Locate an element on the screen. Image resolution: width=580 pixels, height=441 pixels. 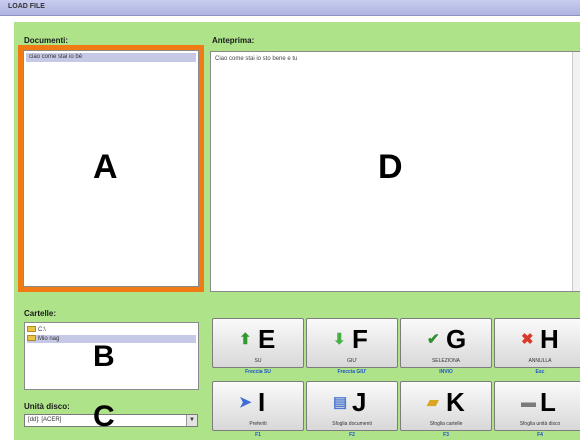
folders-label: Cartelle: is located at coordinates (40, 313).